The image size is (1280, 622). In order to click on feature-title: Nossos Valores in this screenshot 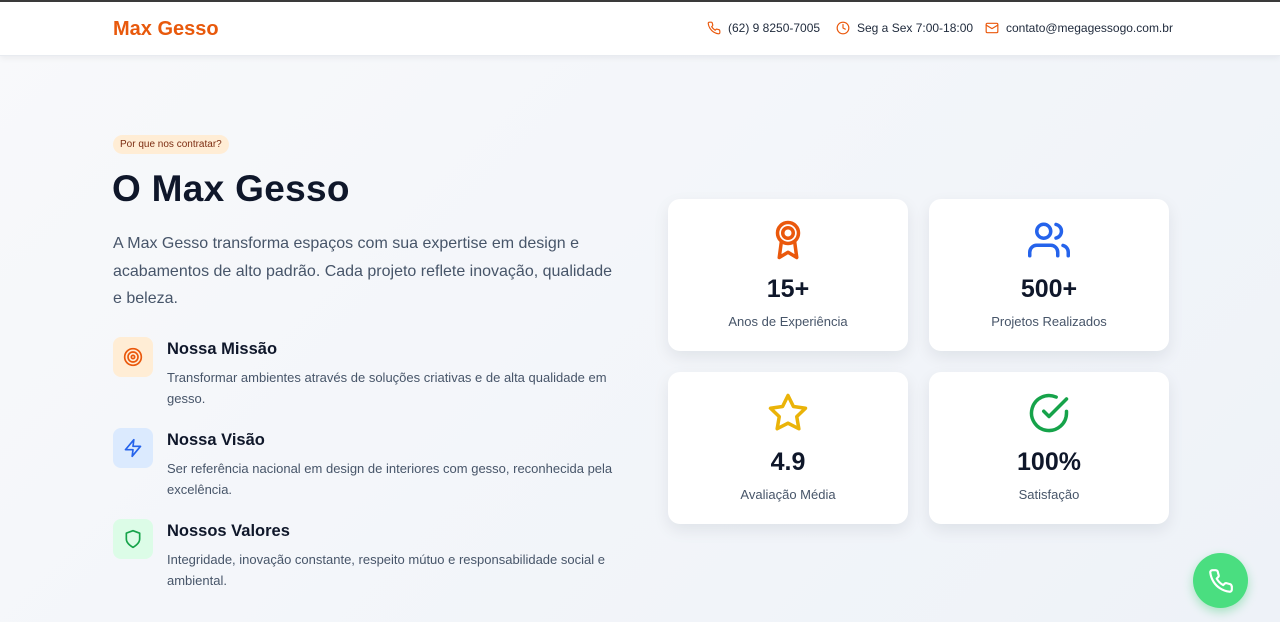, I will do `click(228, 531)`.